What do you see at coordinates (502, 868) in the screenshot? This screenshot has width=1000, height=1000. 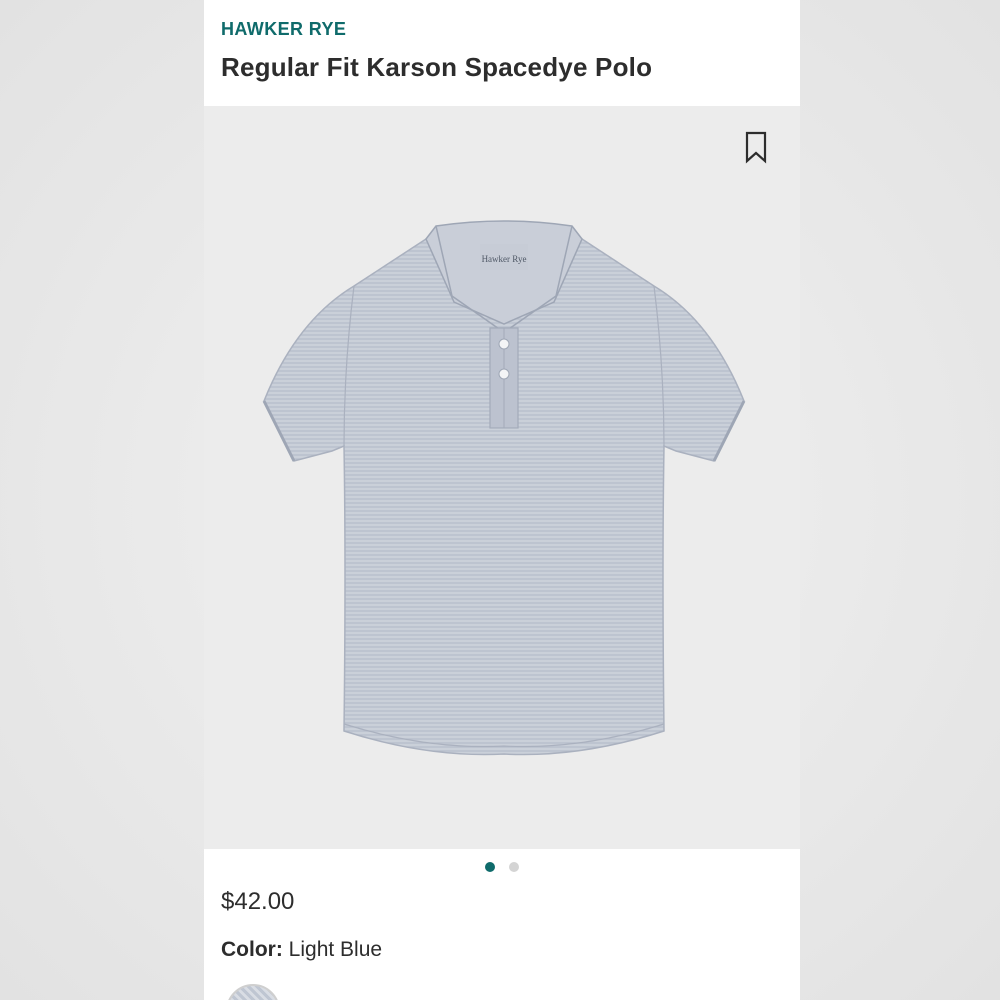 I see `carousel-dots` at bounding box center [502, 868].